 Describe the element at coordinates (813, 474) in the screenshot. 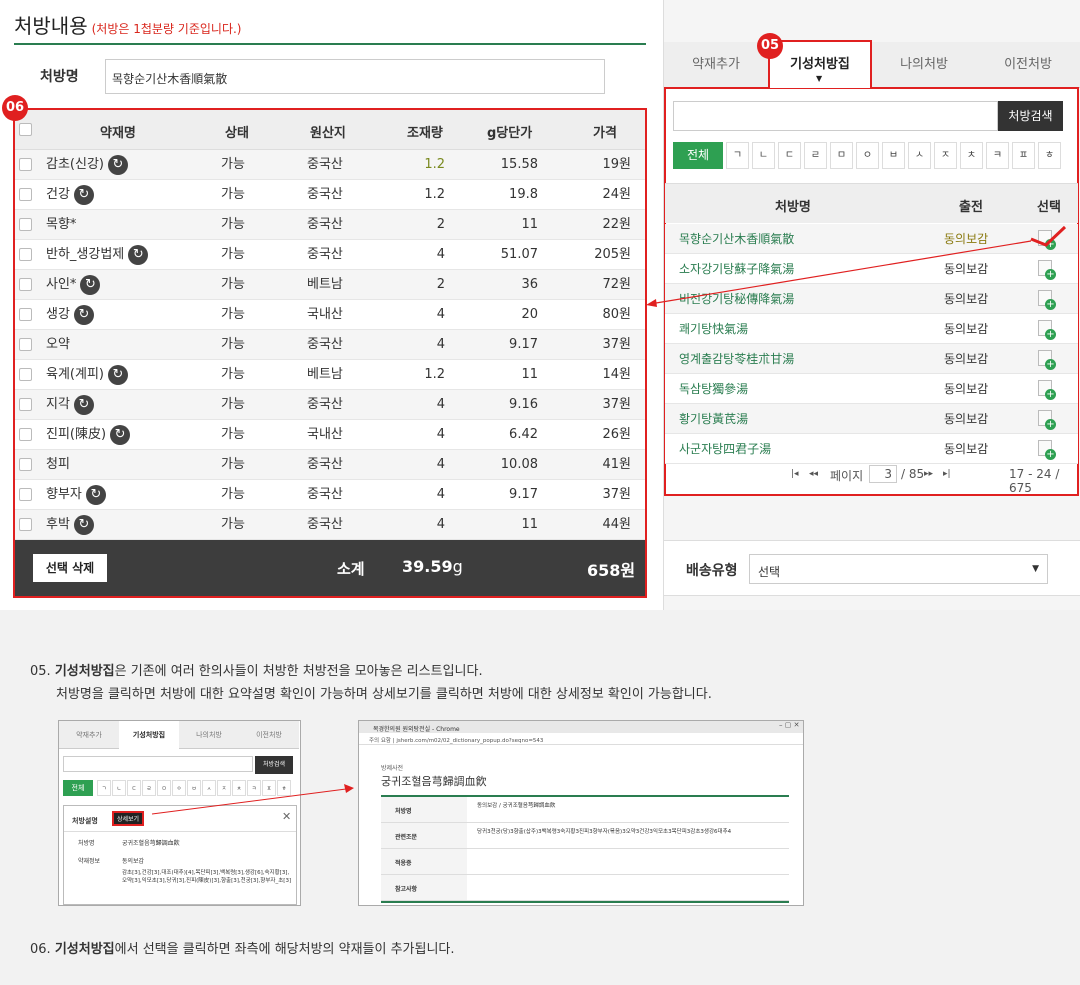

I see `prev-page-button: ◂◂` at that location.